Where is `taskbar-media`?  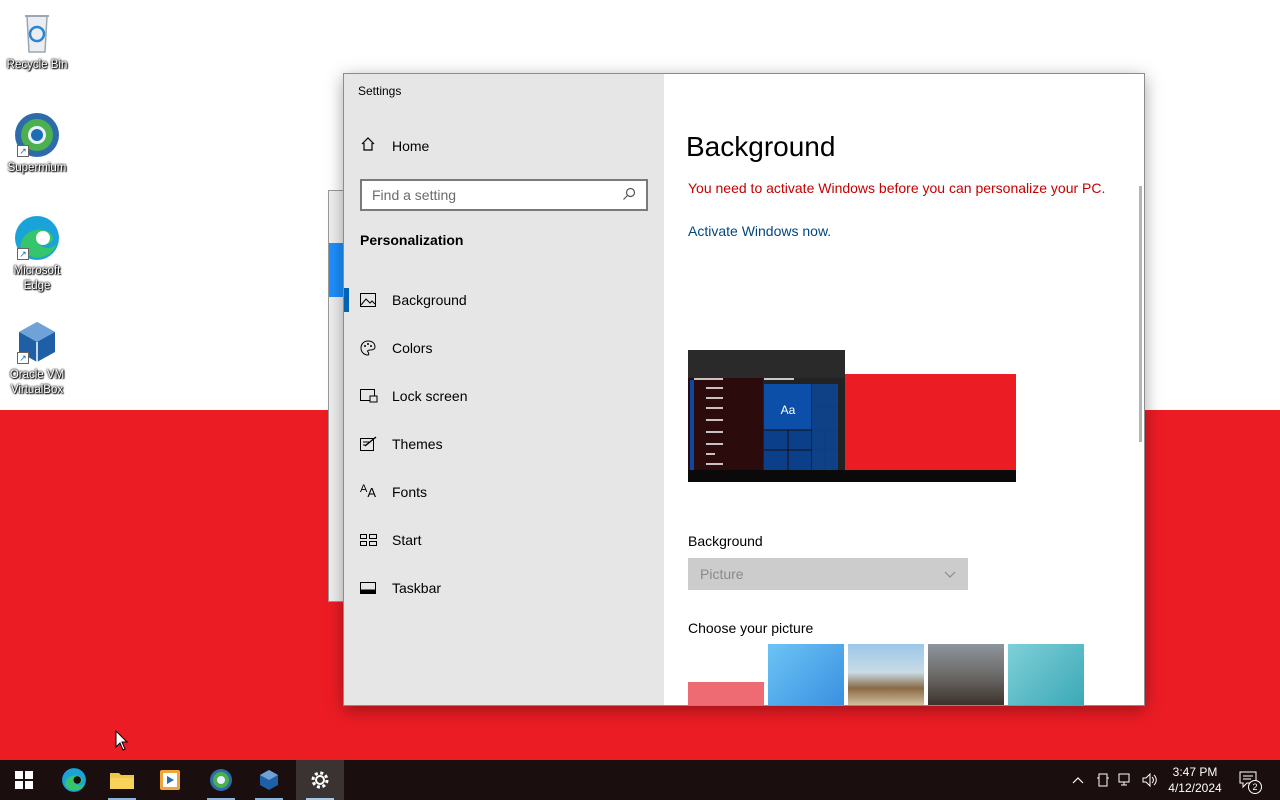 taskbar-media is located at coordinates (170, 780).